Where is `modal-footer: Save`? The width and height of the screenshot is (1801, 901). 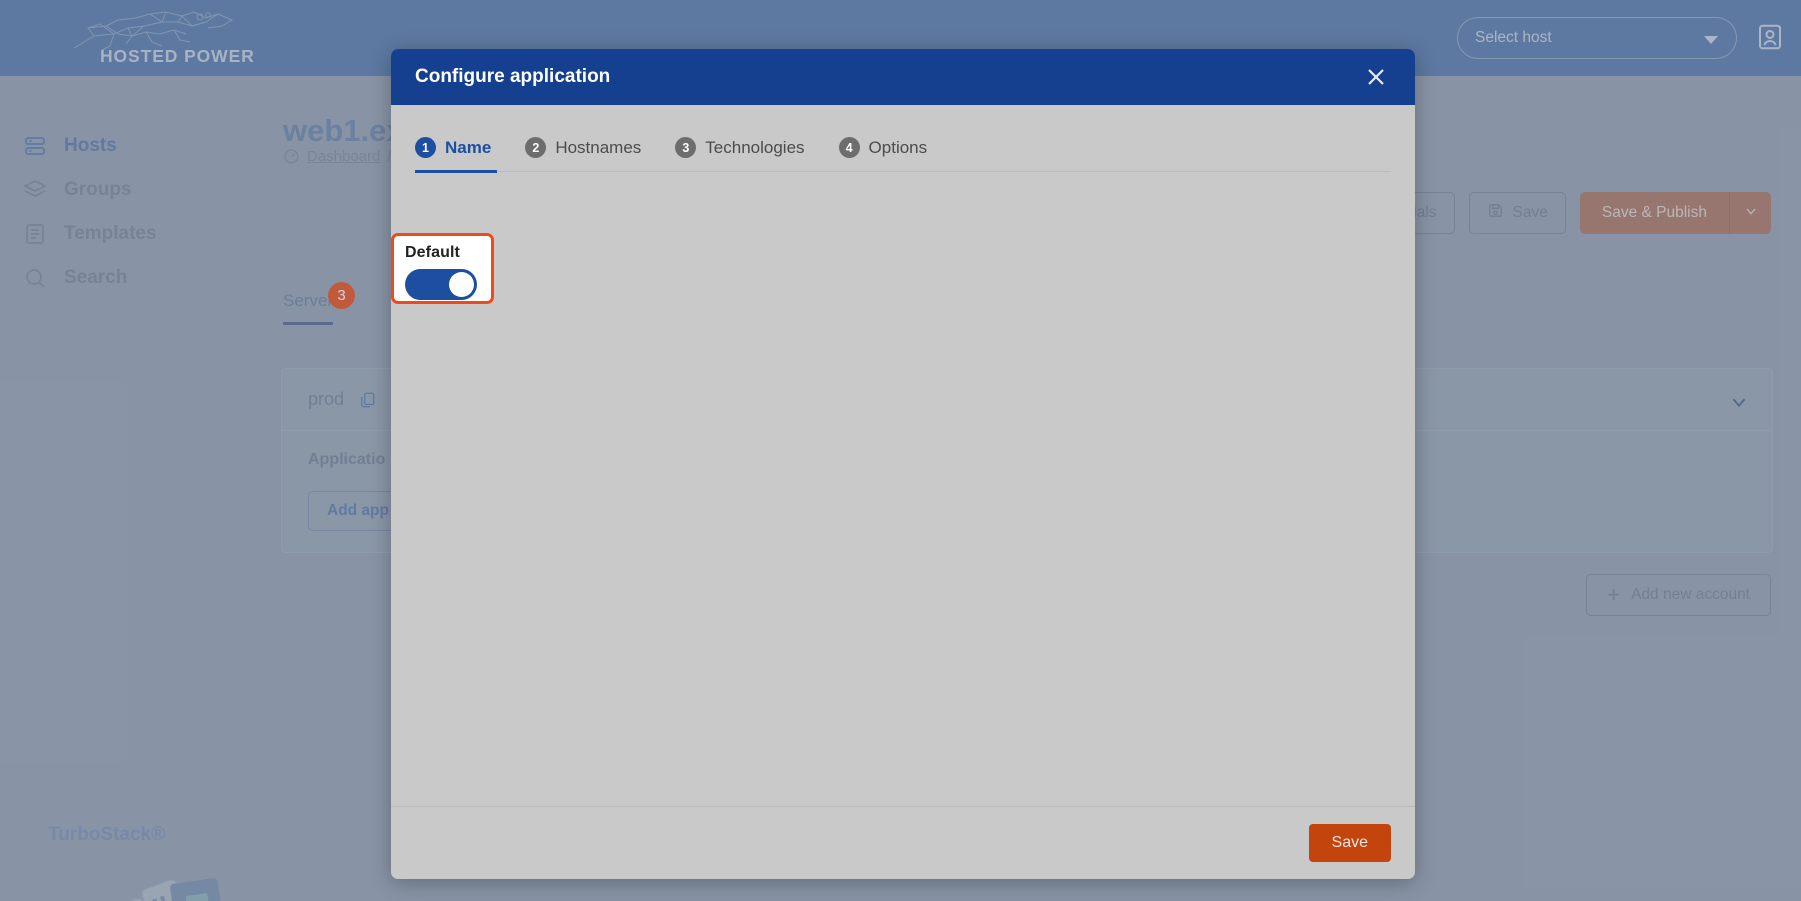
modal-footer: Save is located at coordinates (903, 842).